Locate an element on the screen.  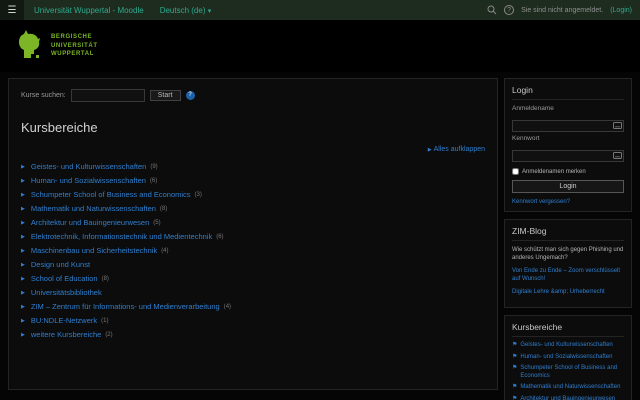
list-item: ⚑ Human- und Sozialwissenschaften is located at coordinates (568, 358).